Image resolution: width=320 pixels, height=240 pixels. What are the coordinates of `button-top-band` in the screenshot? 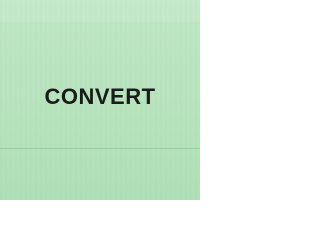 It's located at (100, 11).